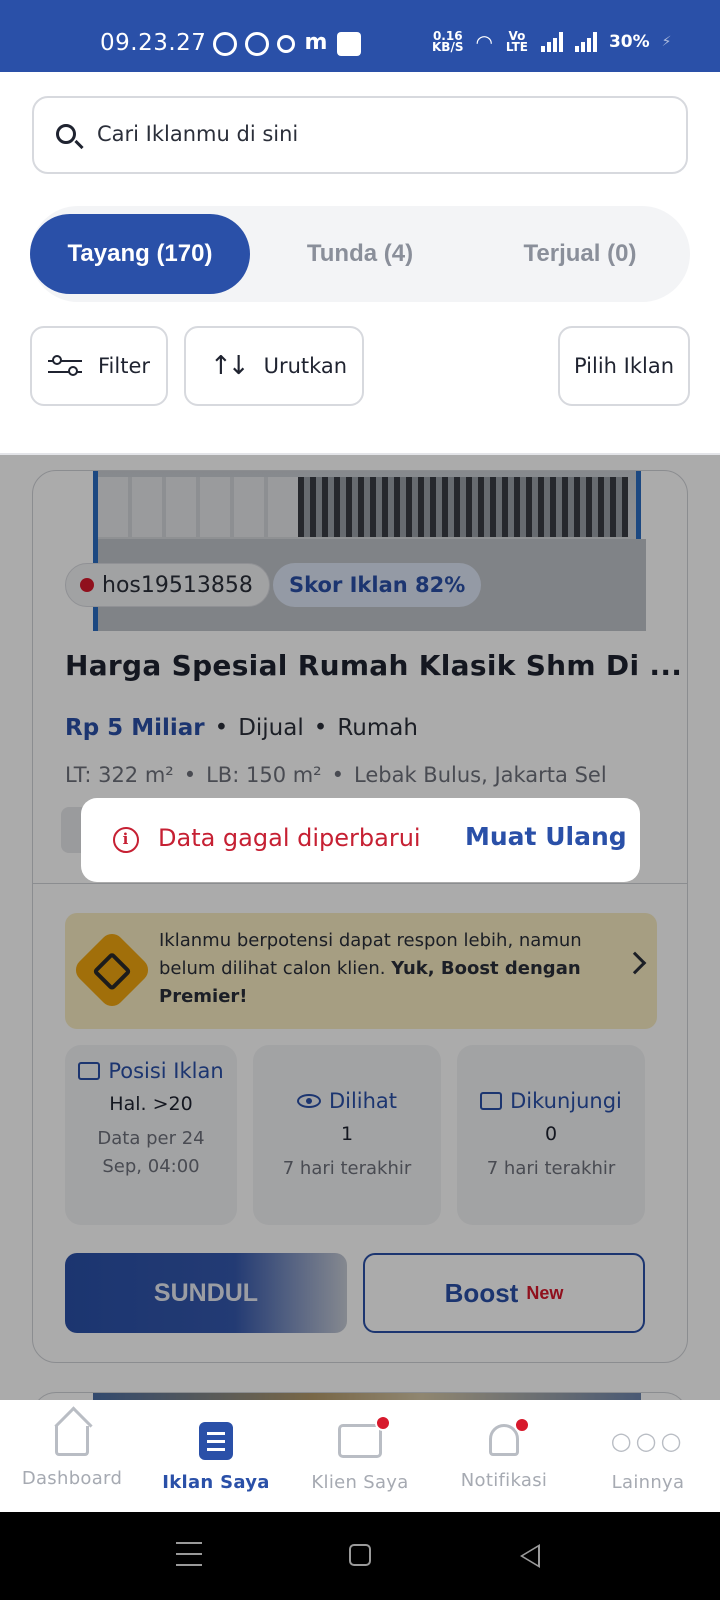 This screenshot has width=720, height=1600. What do you see at coordinates (153, 43) in the screenshot?
I see `status-time: 09.23.27` at bounding box center [153, 43].